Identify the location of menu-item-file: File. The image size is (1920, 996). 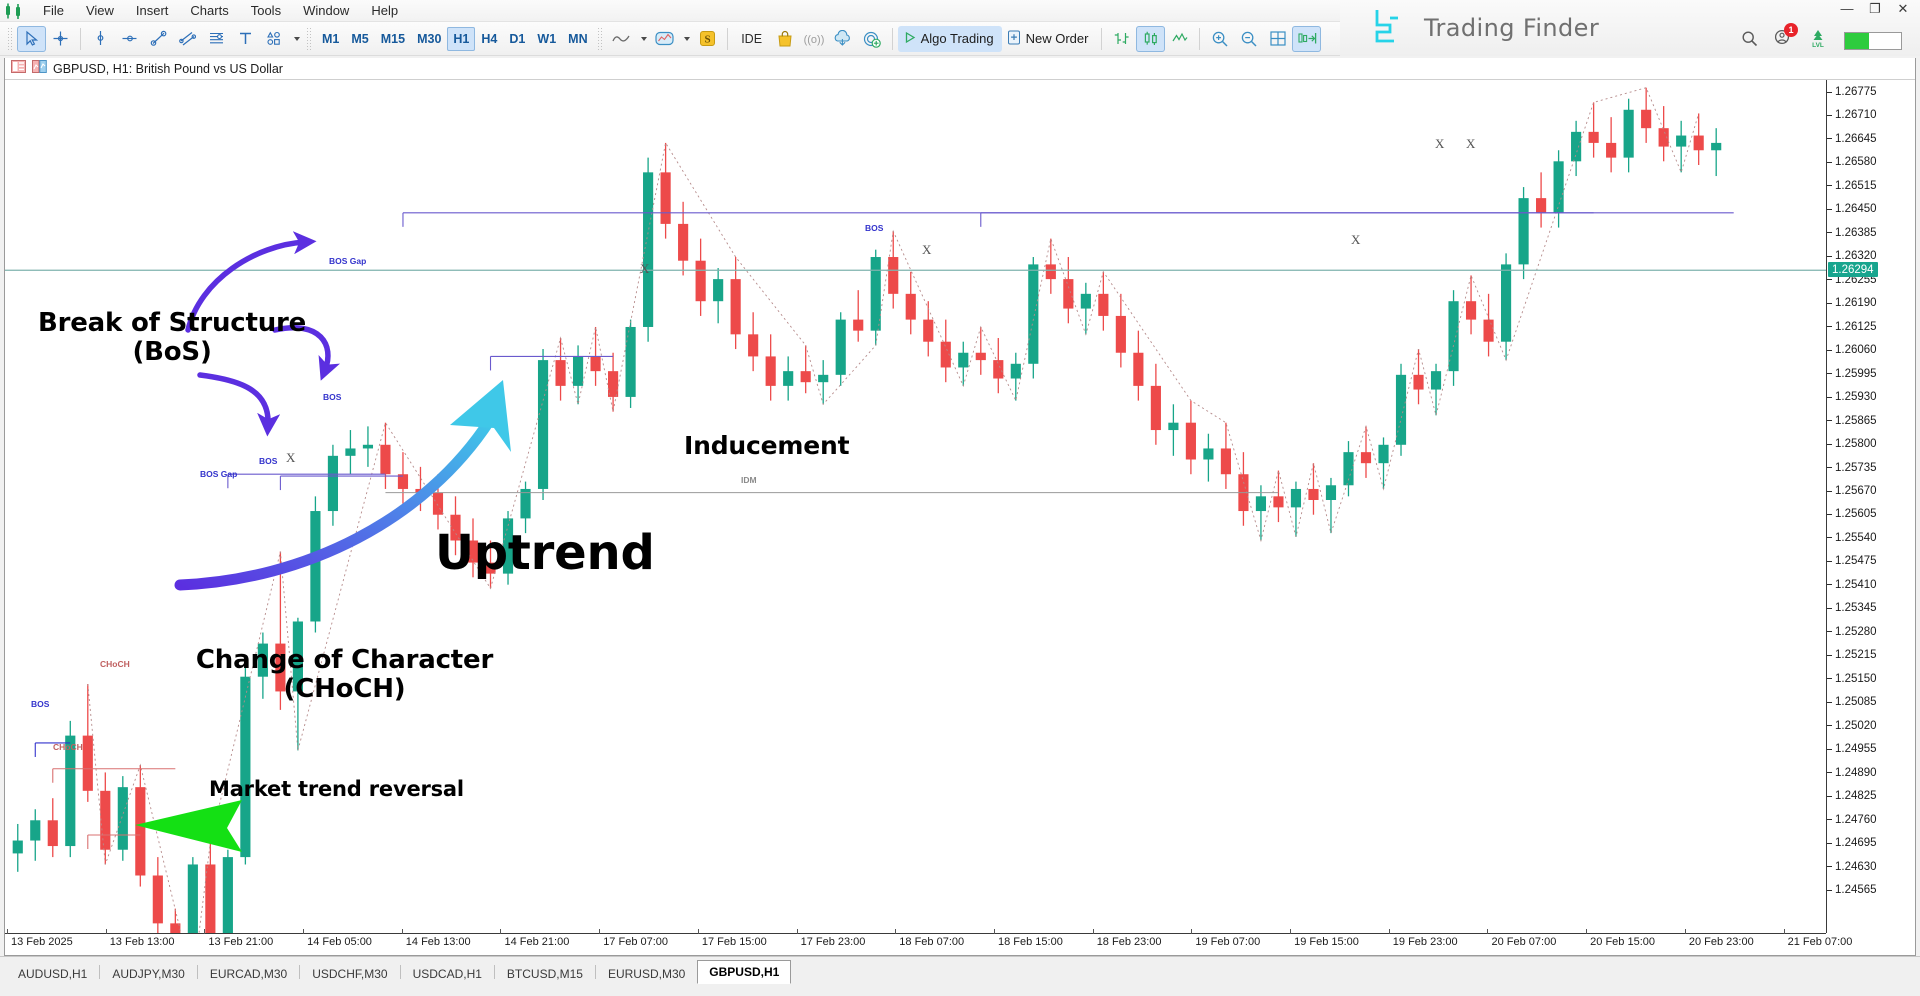
(53, 11).